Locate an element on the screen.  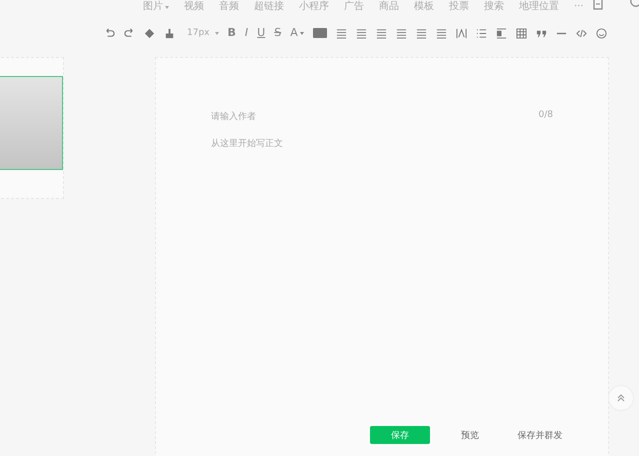
author-field: 请输入作者 is located at coordinates (233, 116).